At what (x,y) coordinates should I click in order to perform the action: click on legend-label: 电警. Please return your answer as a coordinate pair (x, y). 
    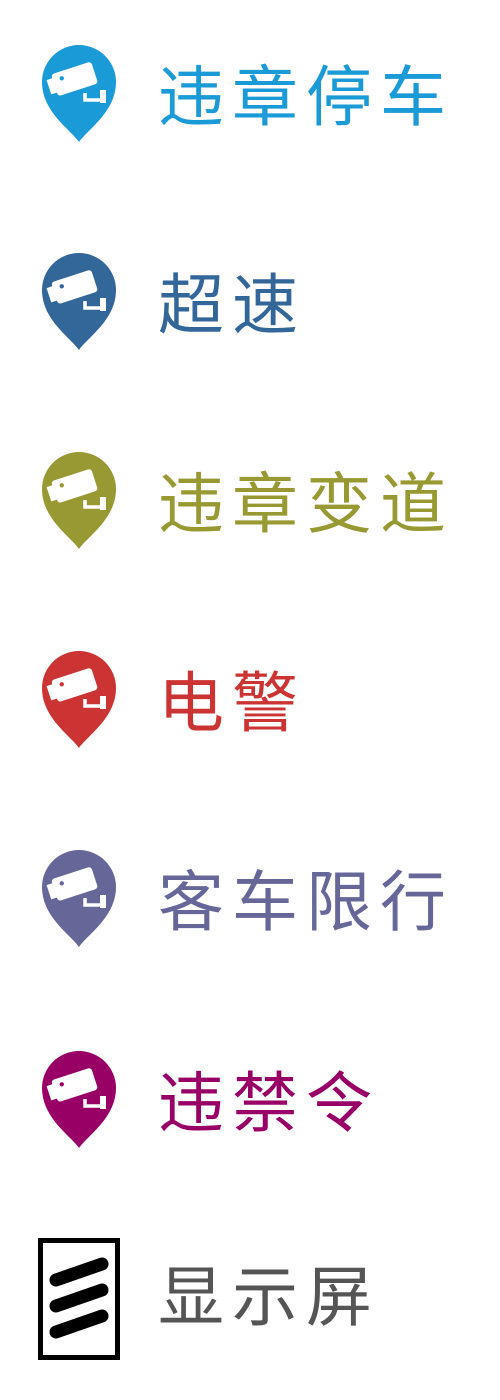
    Looking at the image, I should click on (232, 703).